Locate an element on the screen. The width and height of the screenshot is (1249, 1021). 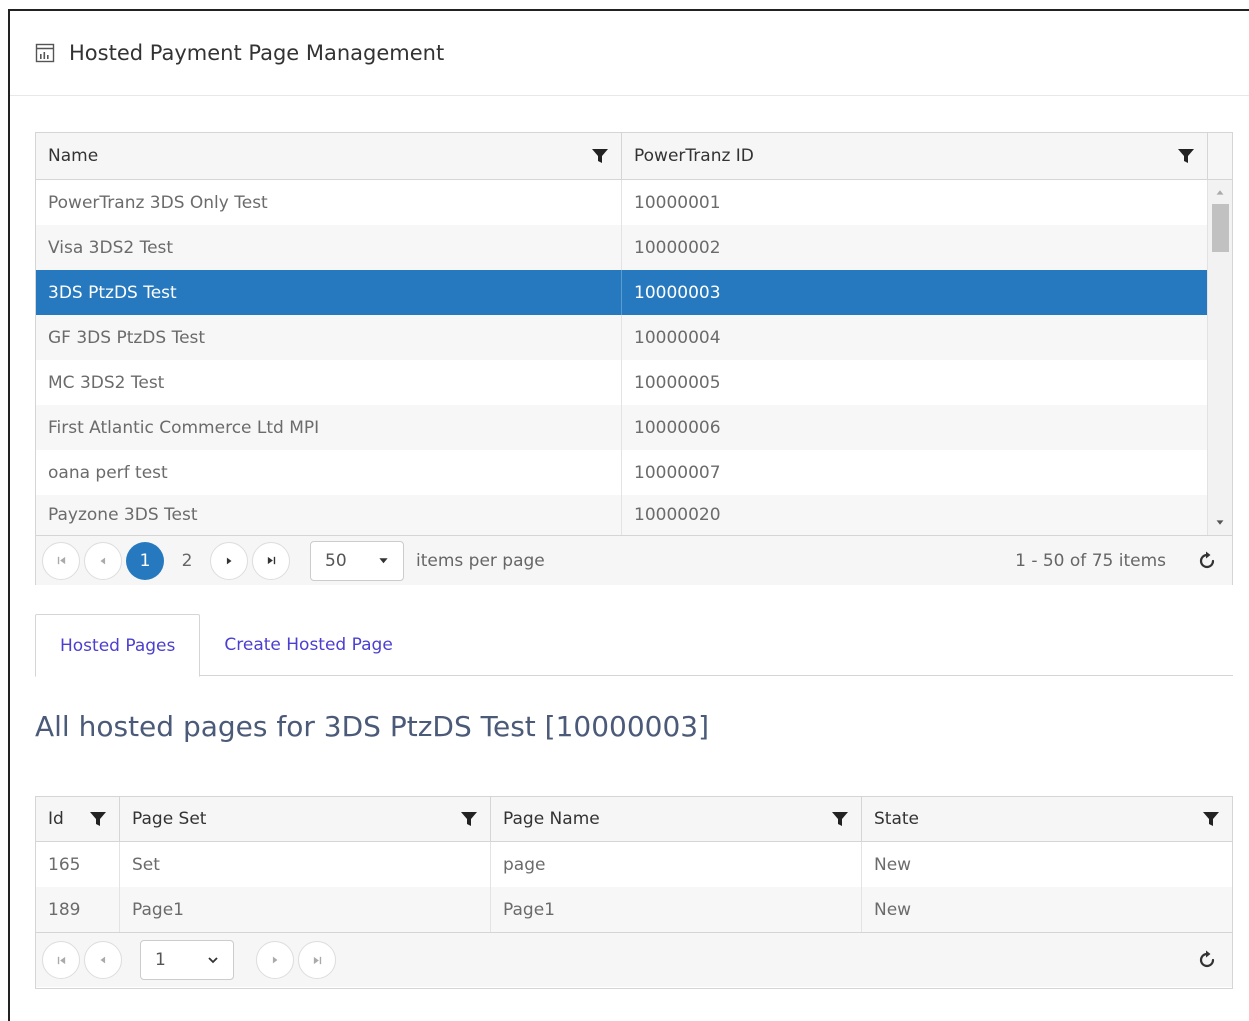
hosted-pages-grid-body: 165 Set page New 189 Page1 Page1 New is located at coordinates (634, 887).